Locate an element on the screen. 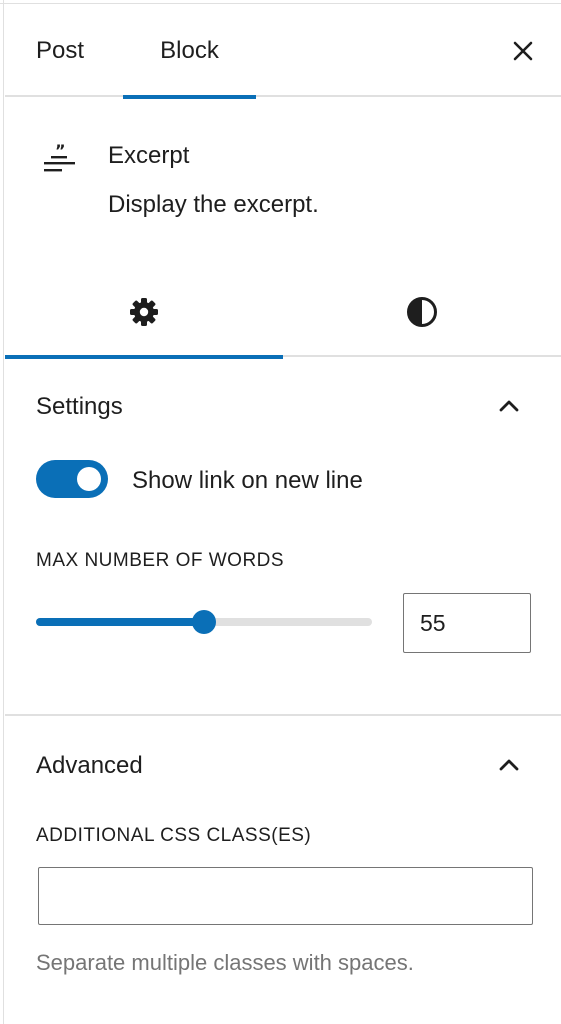 The width and height of the screenshot is (561, 1024). contrast-icon is located at coordinates (422, 312).